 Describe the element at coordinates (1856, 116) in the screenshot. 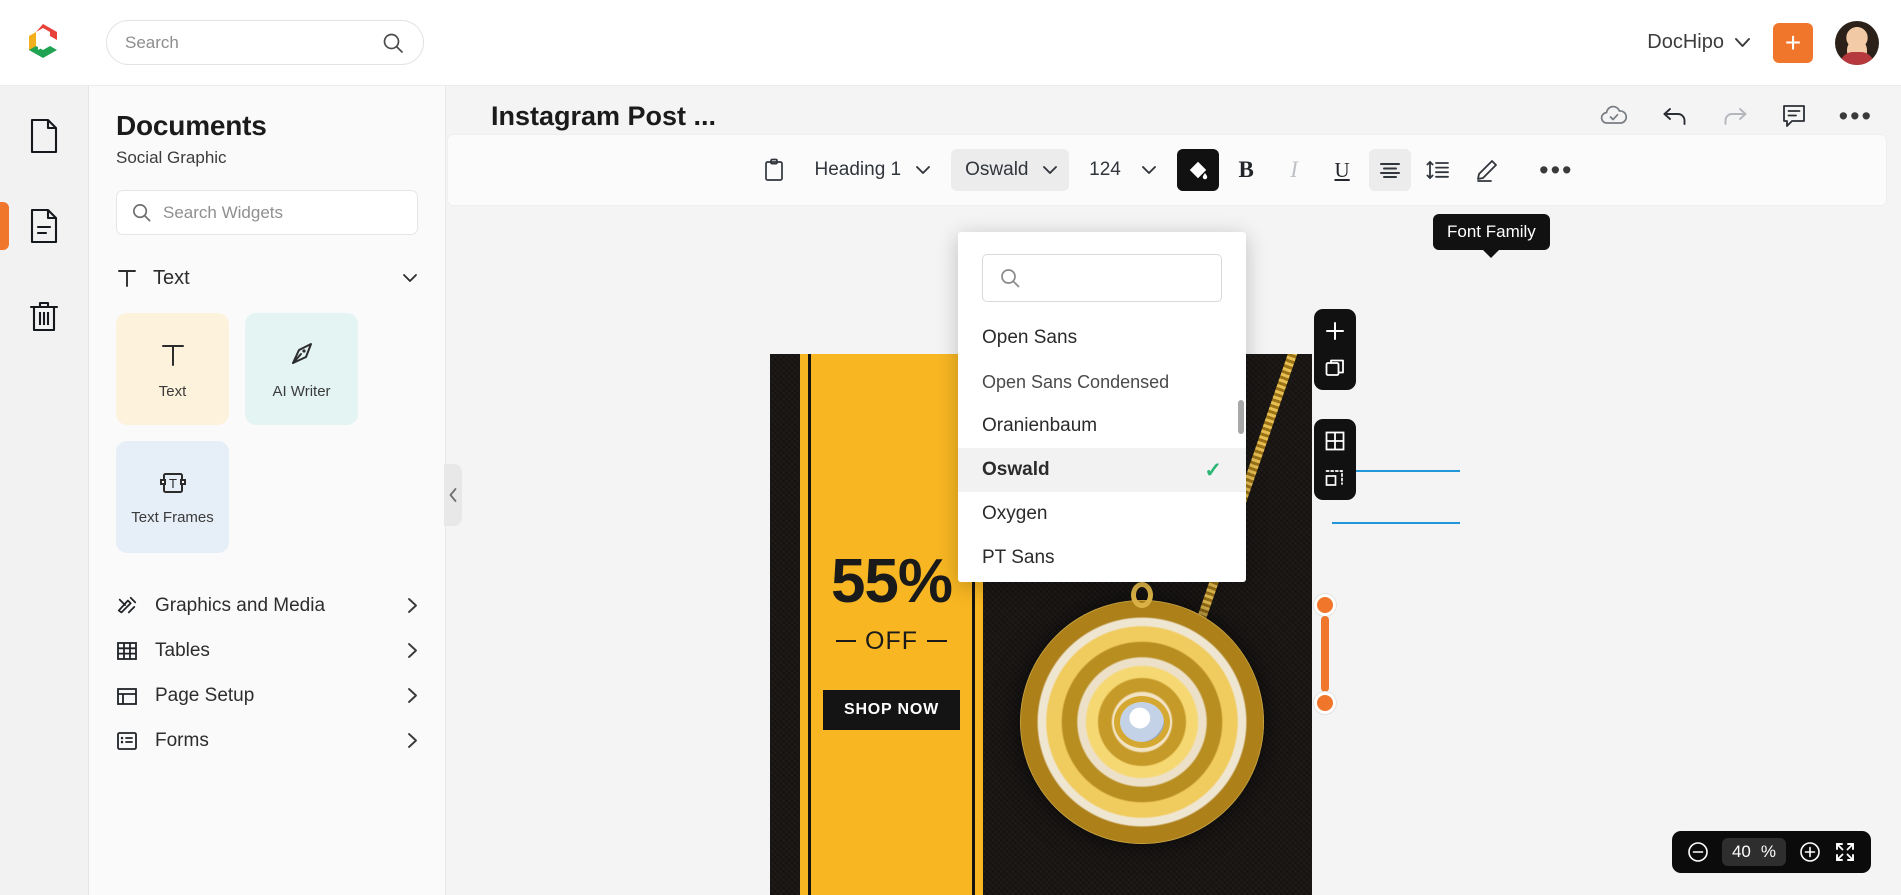

I see `more-options-icon: •••` at that location.